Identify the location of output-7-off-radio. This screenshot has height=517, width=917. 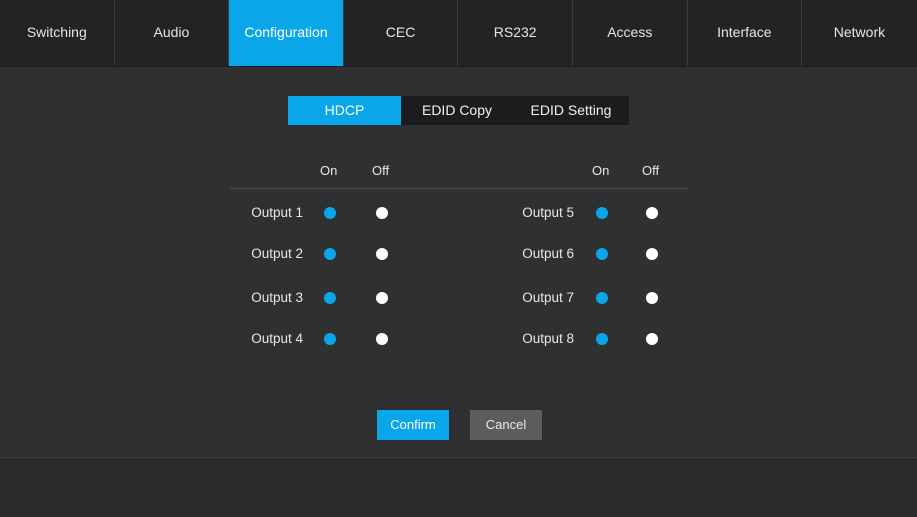
(652, 298).